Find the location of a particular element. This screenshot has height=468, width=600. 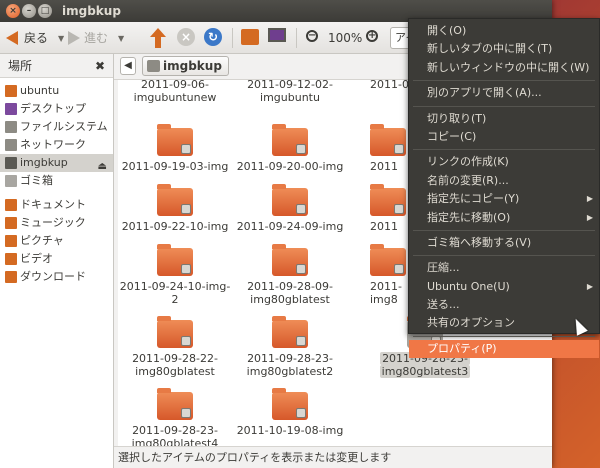

close-sidebar-icon: ✖ is located at coordinates (100, 66).